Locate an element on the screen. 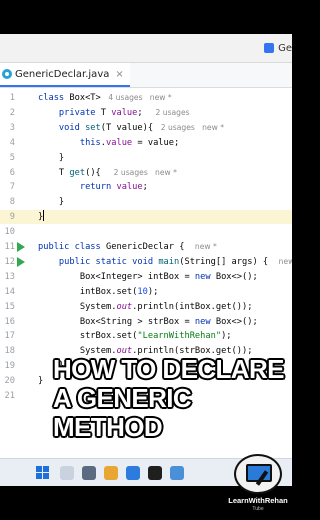 This screenshot has width=320, height=520. code-token: out is located at coordinates (124, 306).